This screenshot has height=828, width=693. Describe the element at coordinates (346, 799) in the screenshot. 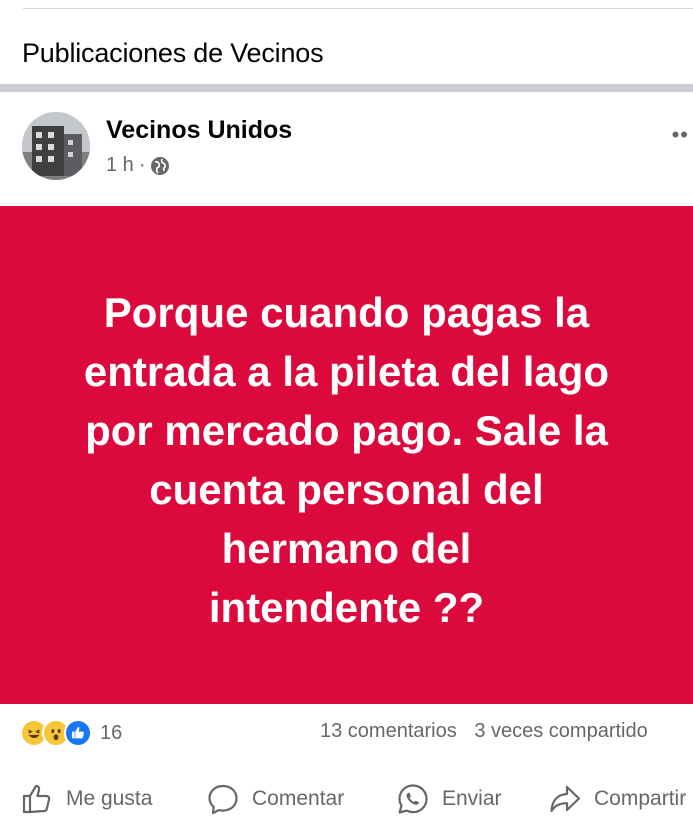

I see `post-actions: Me gusta Comentar Enviar Compartir` at that location.